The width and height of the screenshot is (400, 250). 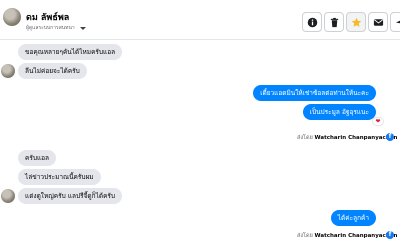 What do you see at coordinates (70, 196) in the screenshot?
I see `message-bubble-incoming: แต่งดูใหญ่ครับ แลปรีจี้ดูก็ได้ครับ` at bounding box center [70, 196].